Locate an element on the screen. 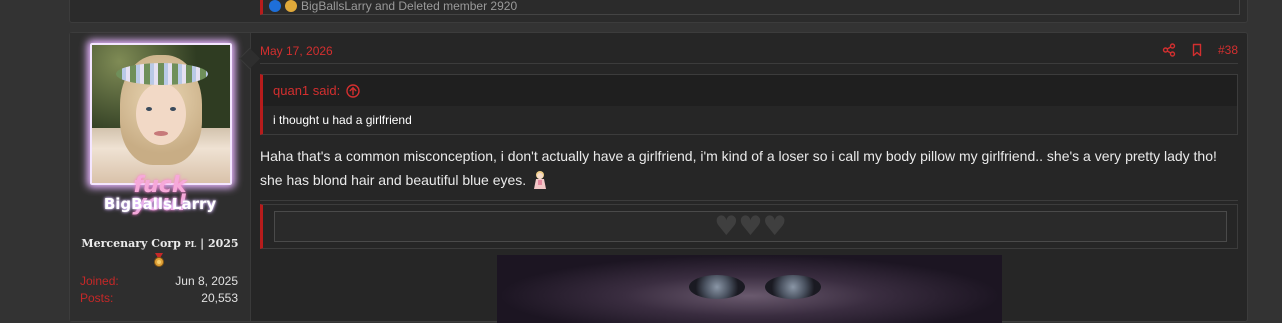 The image size is (1282, 323). signature: ♥♥♥ is located at coordinates (749, 226).